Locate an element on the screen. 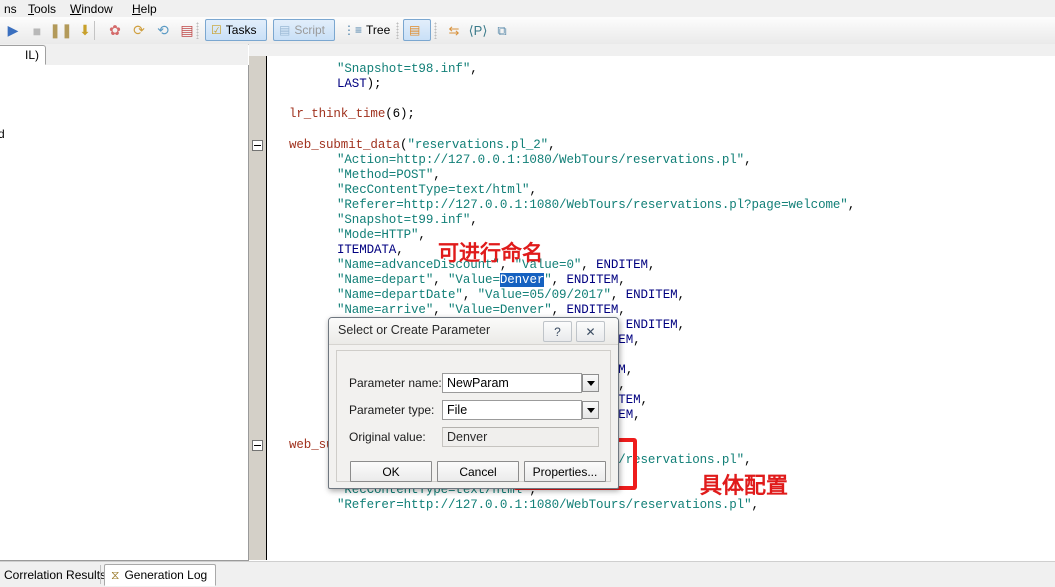 This screenshot has height=587, width=1055. original-value-input: Denver is located at coordinates (520, 437).